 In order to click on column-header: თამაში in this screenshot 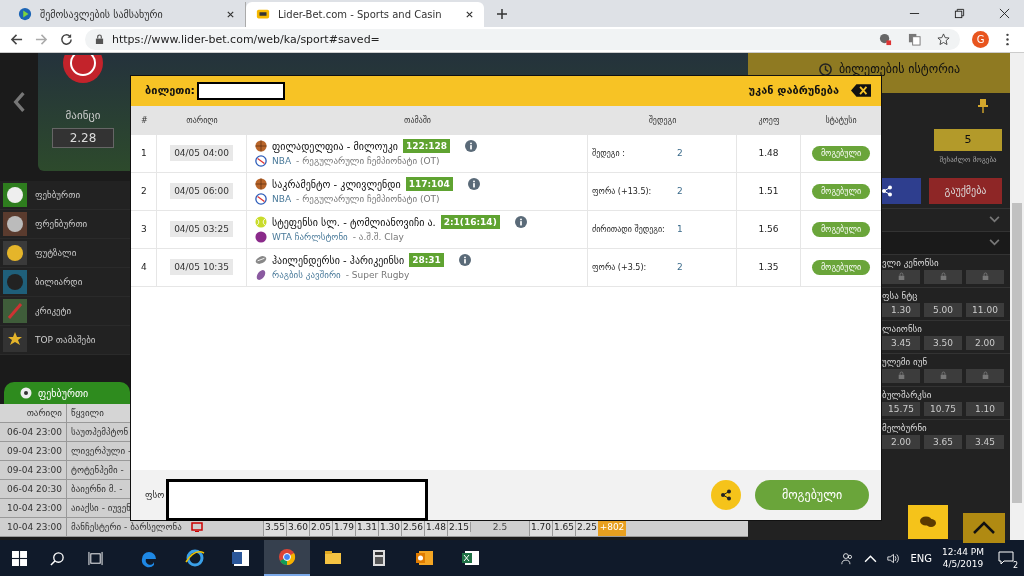, I will do `click(417, 120)`.